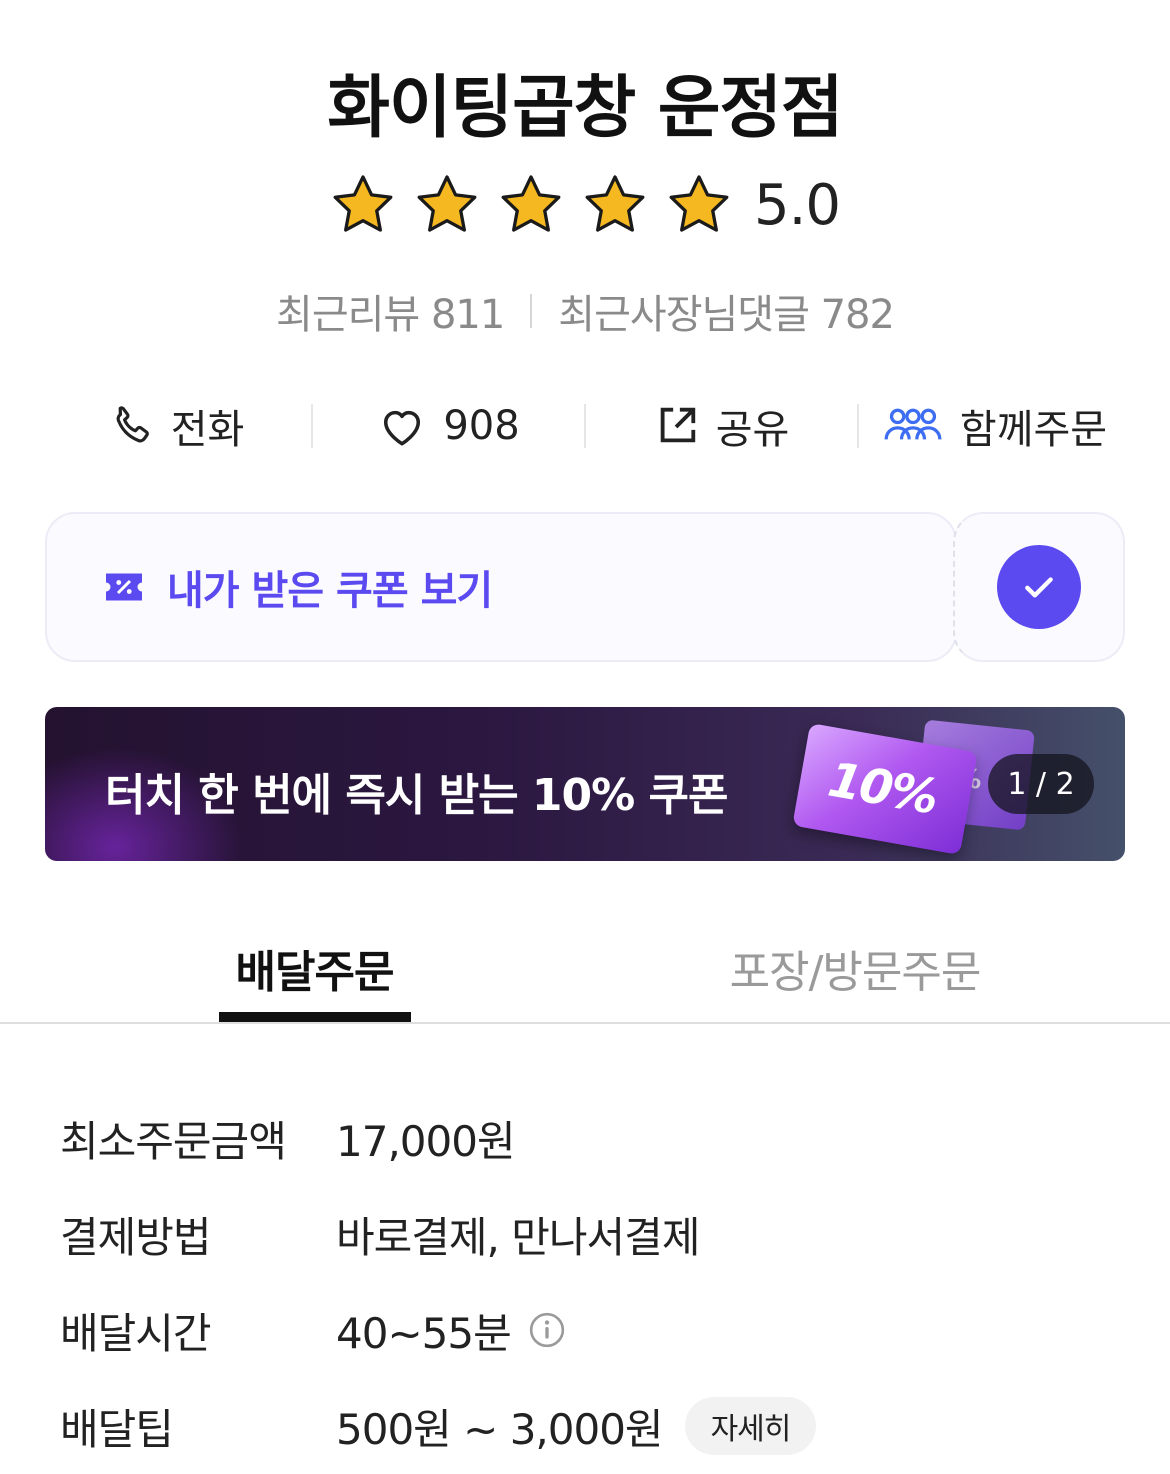 The height and width of the screenshot is (1474, 1170). I want to click on share-label: 공유, so click(752, 430).